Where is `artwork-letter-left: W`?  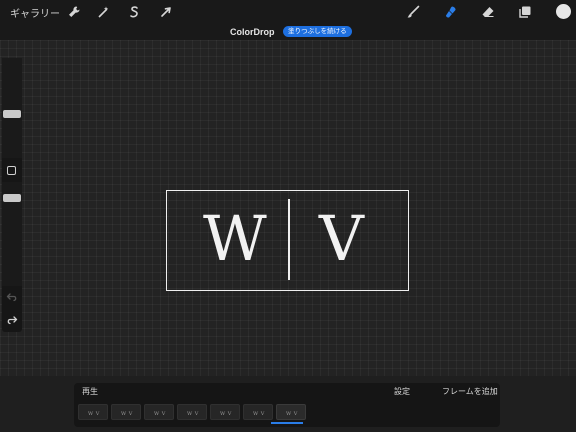
artwork-letter-left: W is located at coordinates (235, 238).